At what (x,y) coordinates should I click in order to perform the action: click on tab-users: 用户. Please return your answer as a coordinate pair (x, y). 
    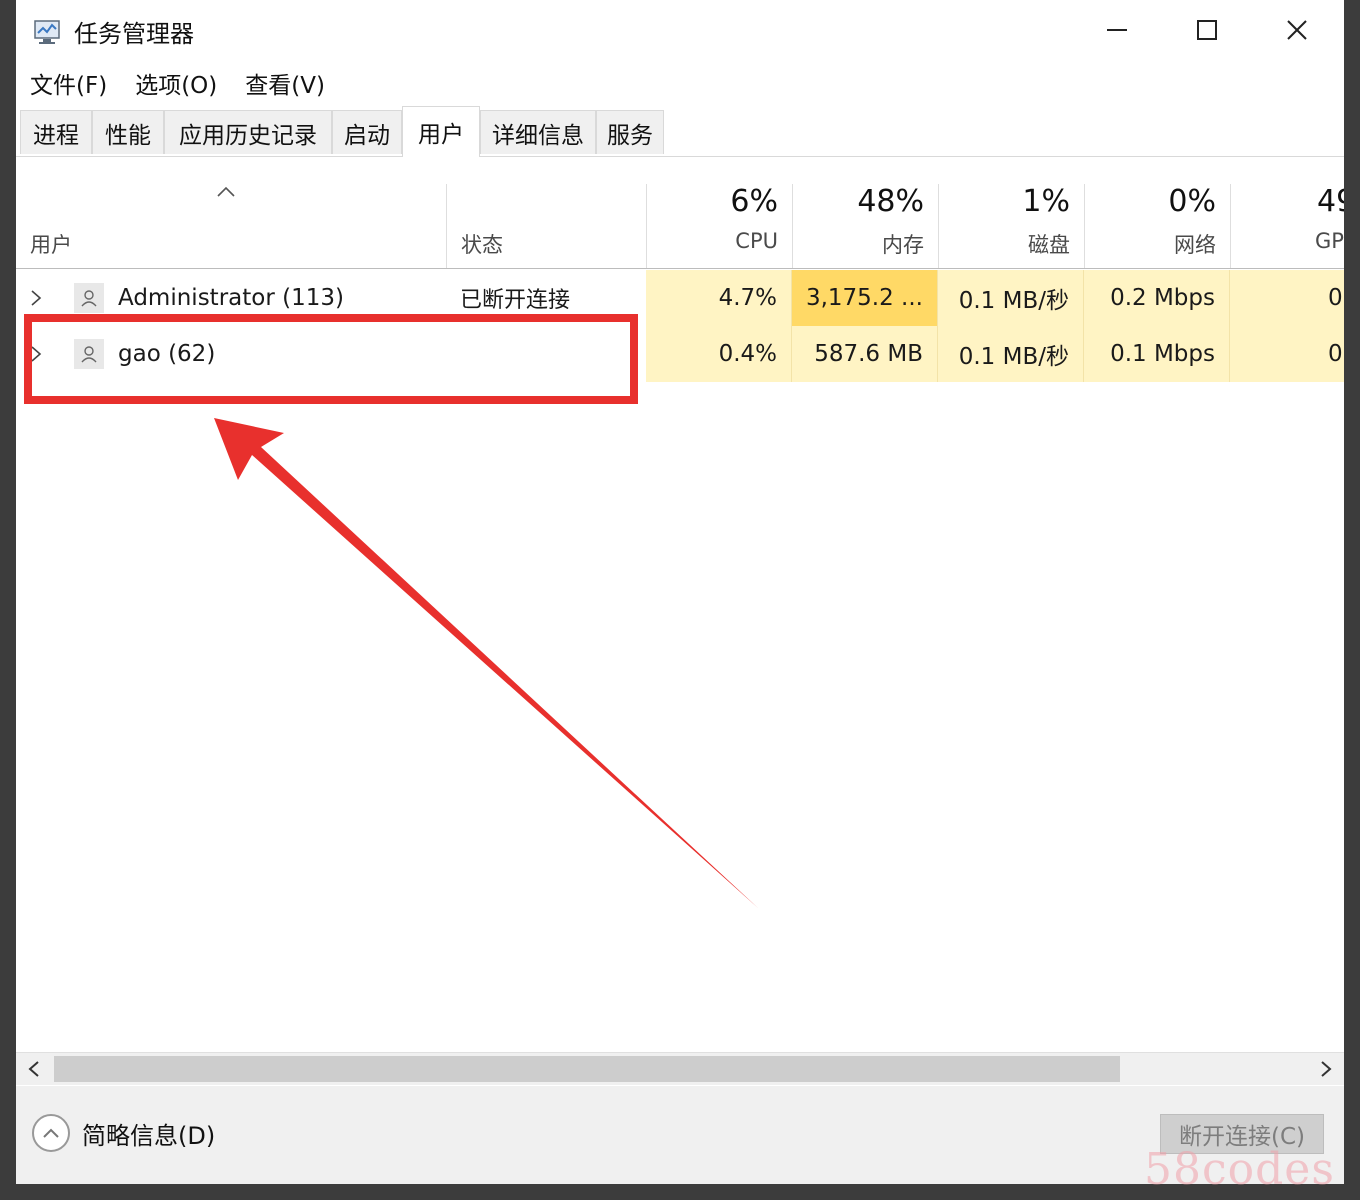
    Looking at the image, I should click on (441, 131).